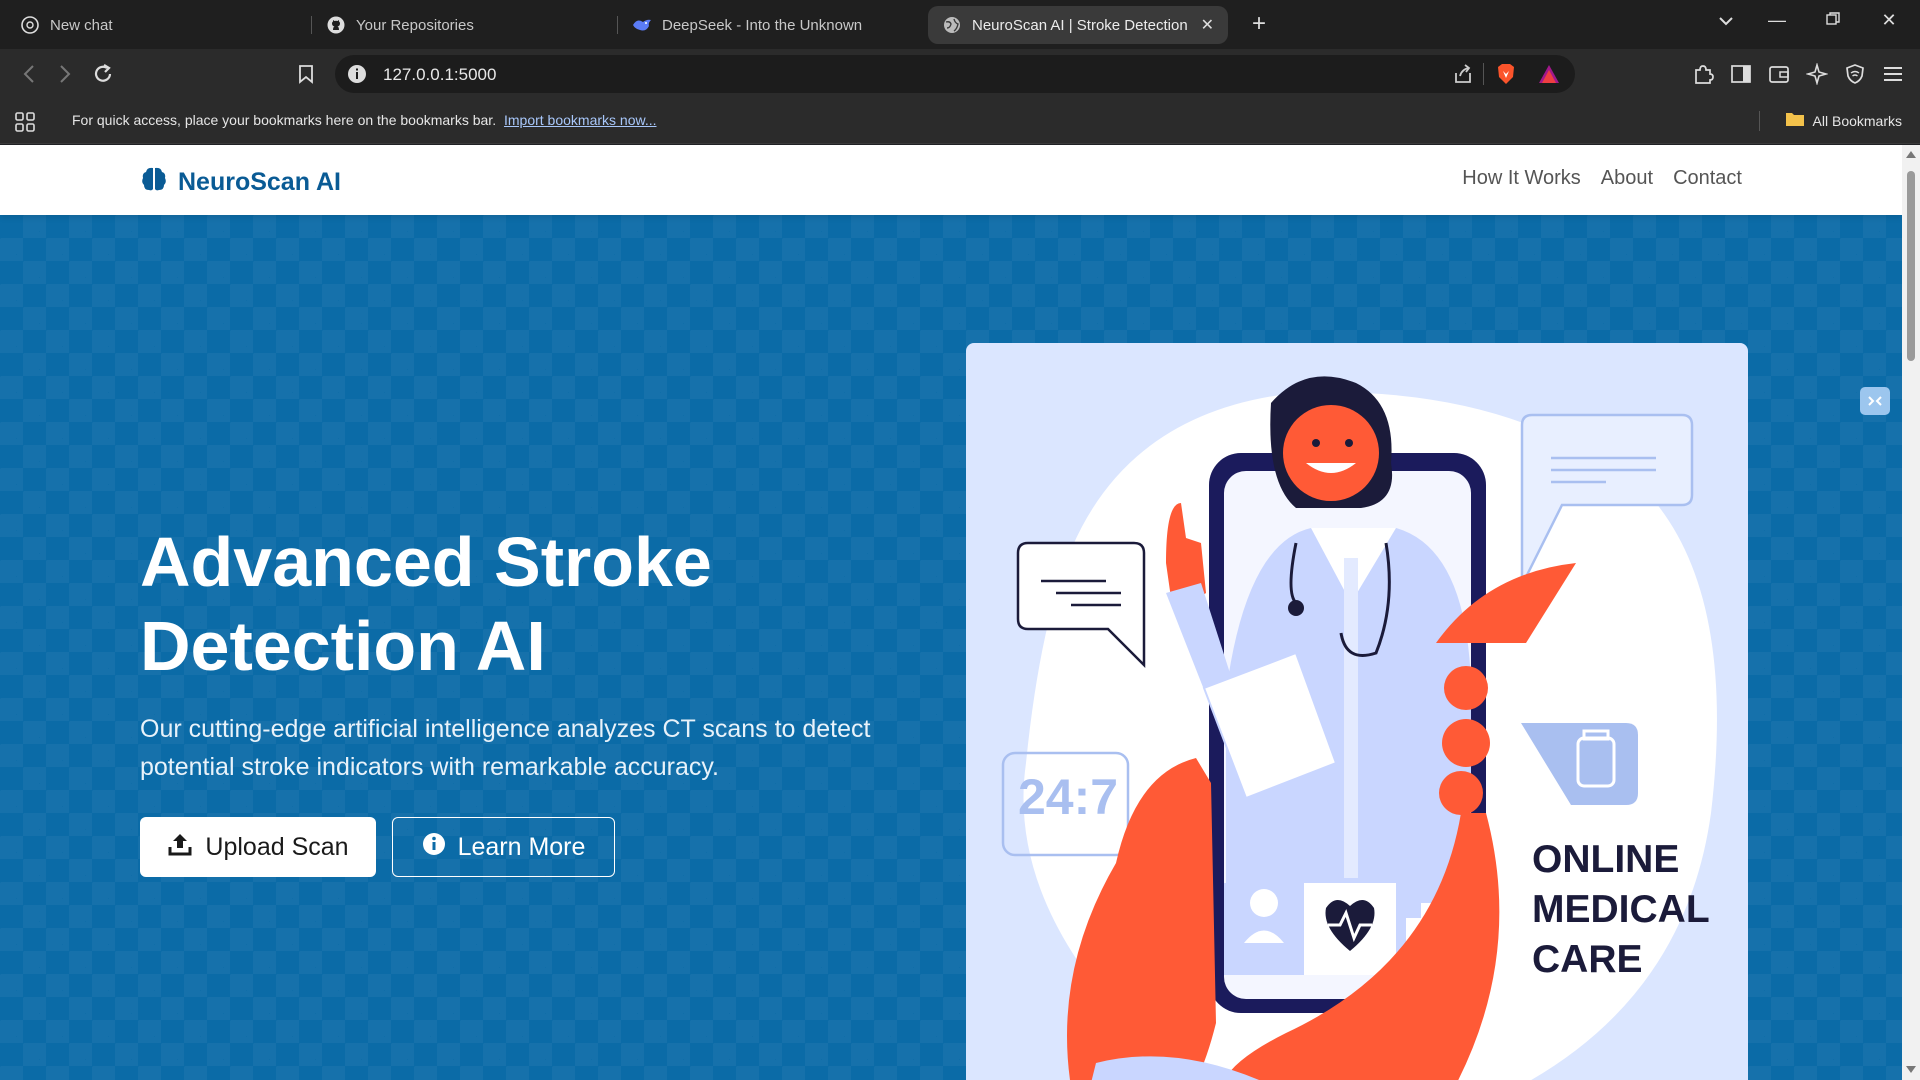  What do you see at coordinates (1587, 959) in the screenshot?
I see `caption-line: CARE` at bounding box center [1587, 959].